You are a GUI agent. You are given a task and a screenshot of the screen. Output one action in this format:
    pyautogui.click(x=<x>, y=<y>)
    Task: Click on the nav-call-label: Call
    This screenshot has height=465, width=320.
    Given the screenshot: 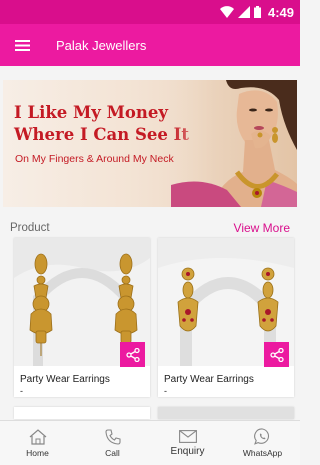 What is the action you would take?
    pyautogui.click(x=112, y=452)
    